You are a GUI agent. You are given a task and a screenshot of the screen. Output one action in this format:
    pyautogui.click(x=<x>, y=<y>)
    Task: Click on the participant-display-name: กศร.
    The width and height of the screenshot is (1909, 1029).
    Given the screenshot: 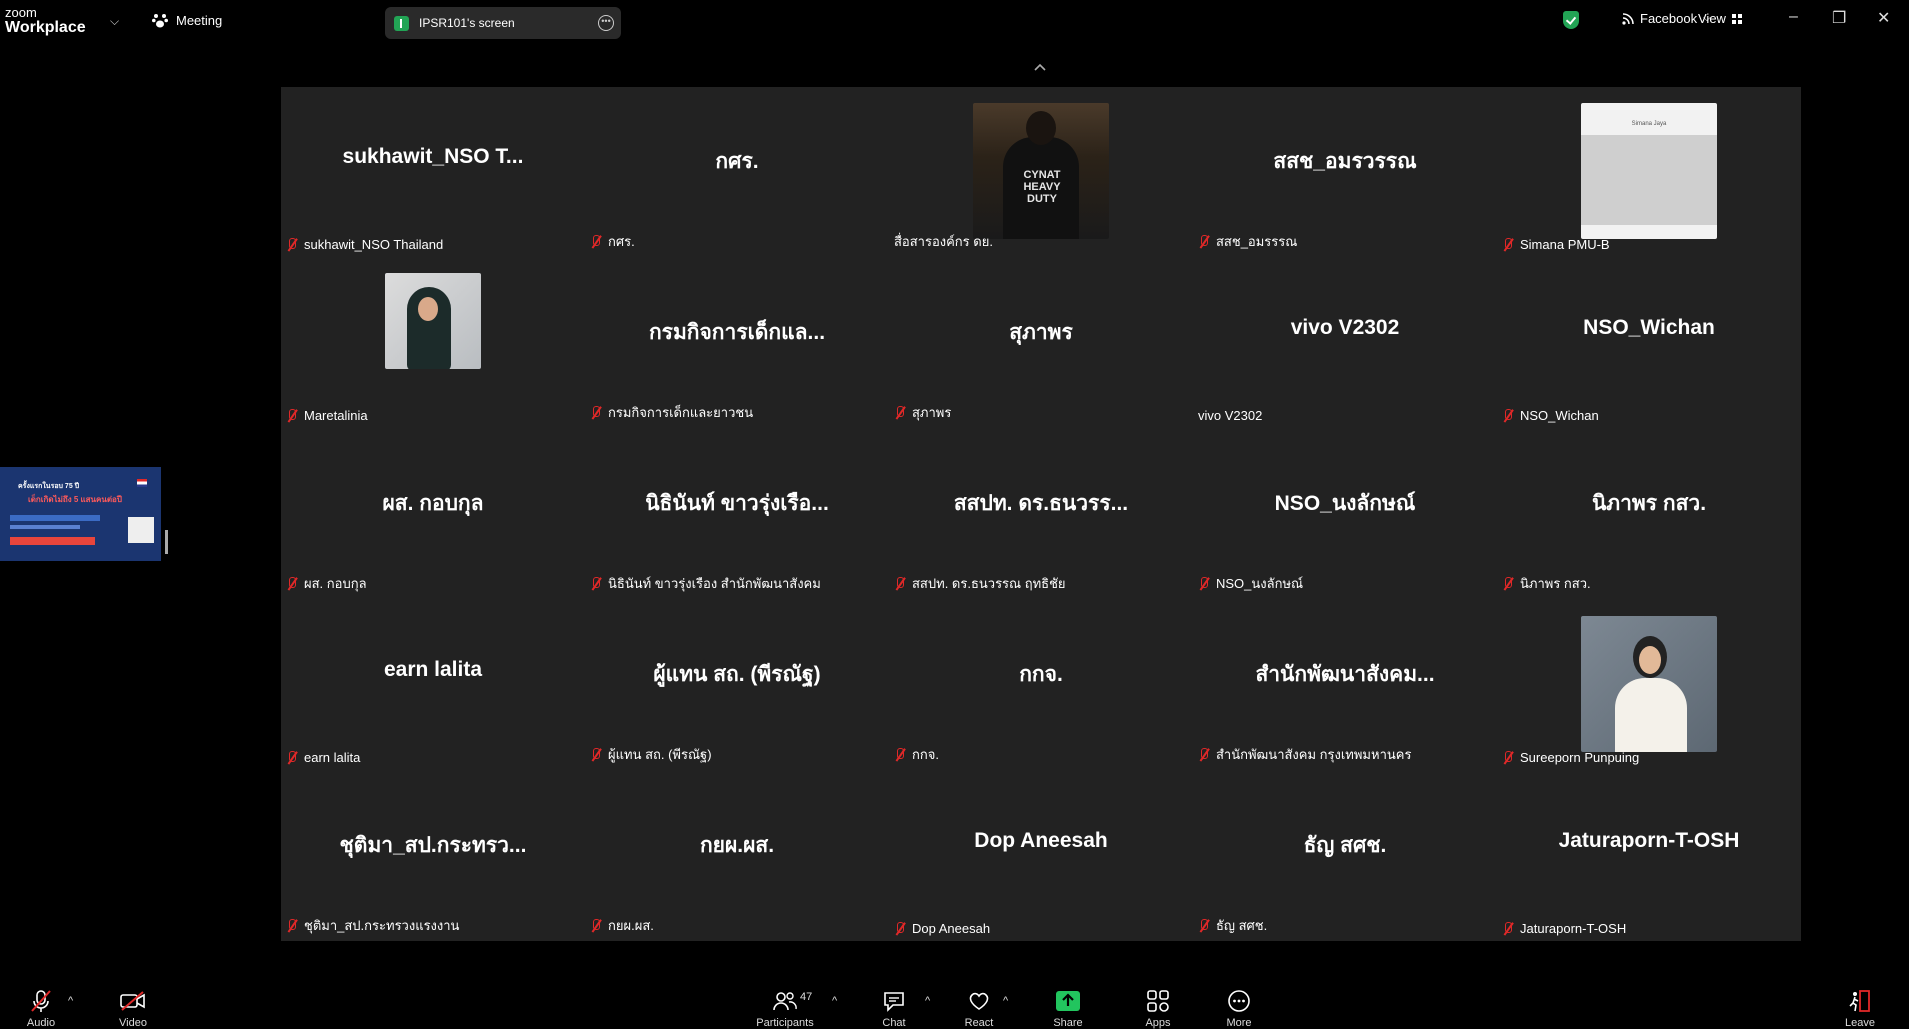 What is the action you would take?
    pyautogui.click(x=737, y=161)
    